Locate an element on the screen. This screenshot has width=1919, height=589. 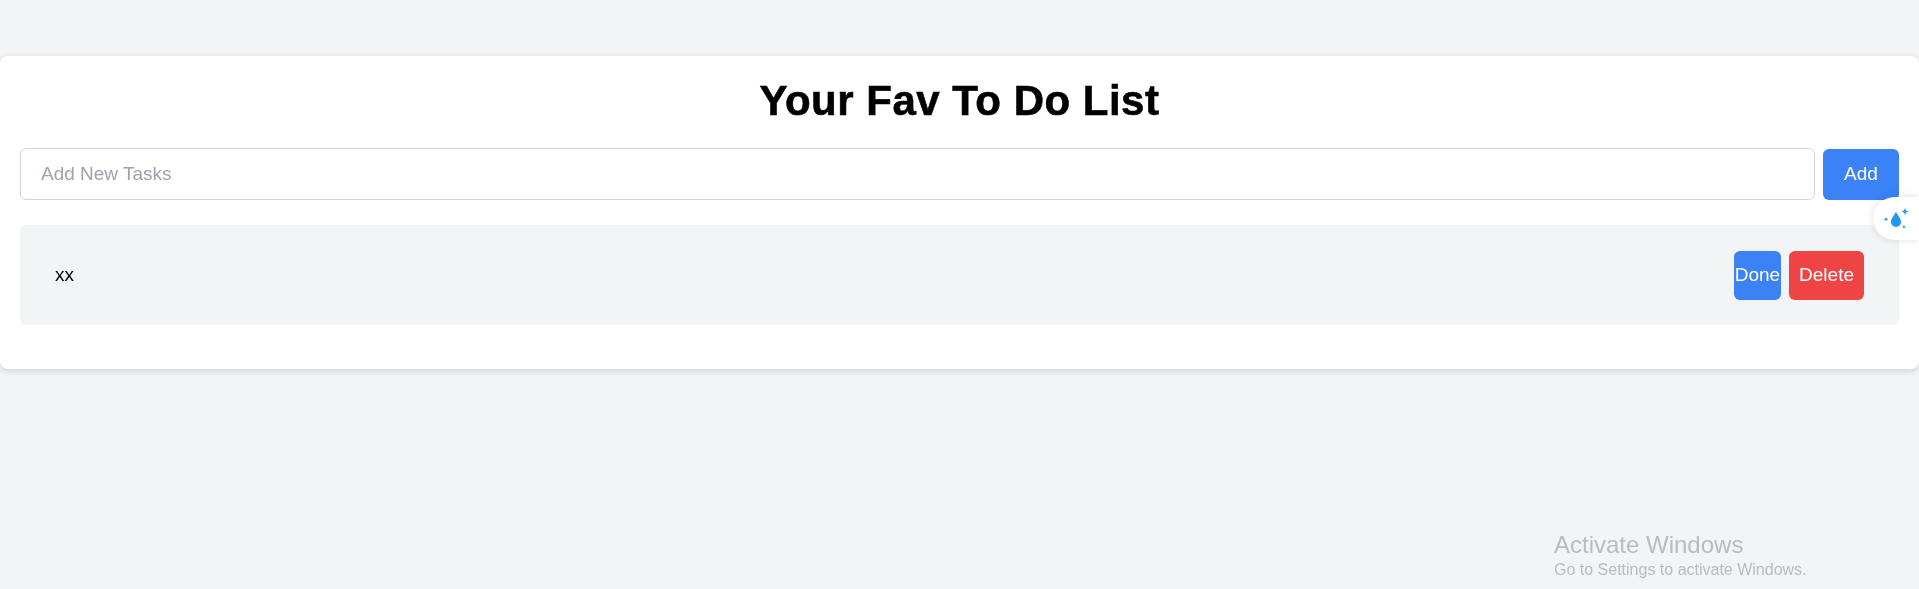
task-input: Add New Tasks is located at coordinates (917, 174).